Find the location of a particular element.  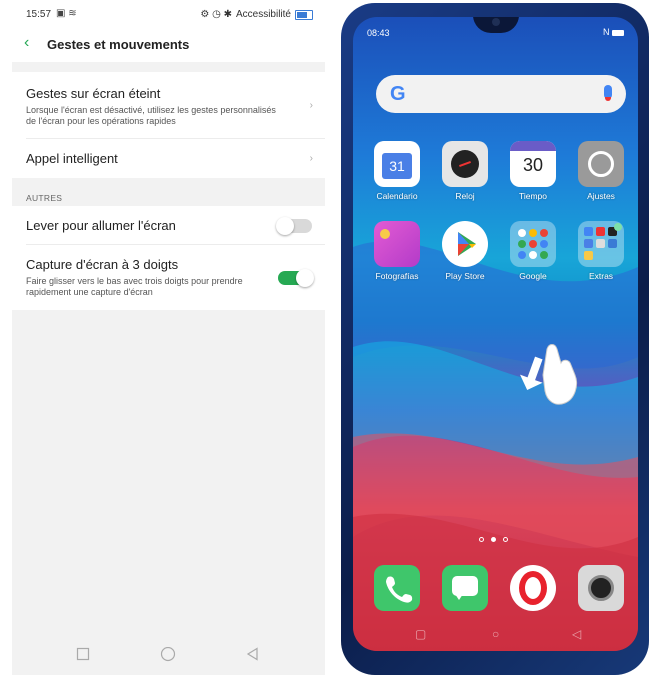

phone-status-right: N is located at coordinates (613, 32).